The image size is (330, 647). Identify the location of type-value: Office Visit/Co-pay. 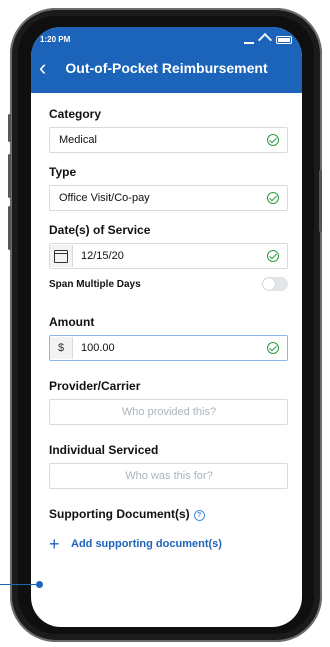
(104, 198).